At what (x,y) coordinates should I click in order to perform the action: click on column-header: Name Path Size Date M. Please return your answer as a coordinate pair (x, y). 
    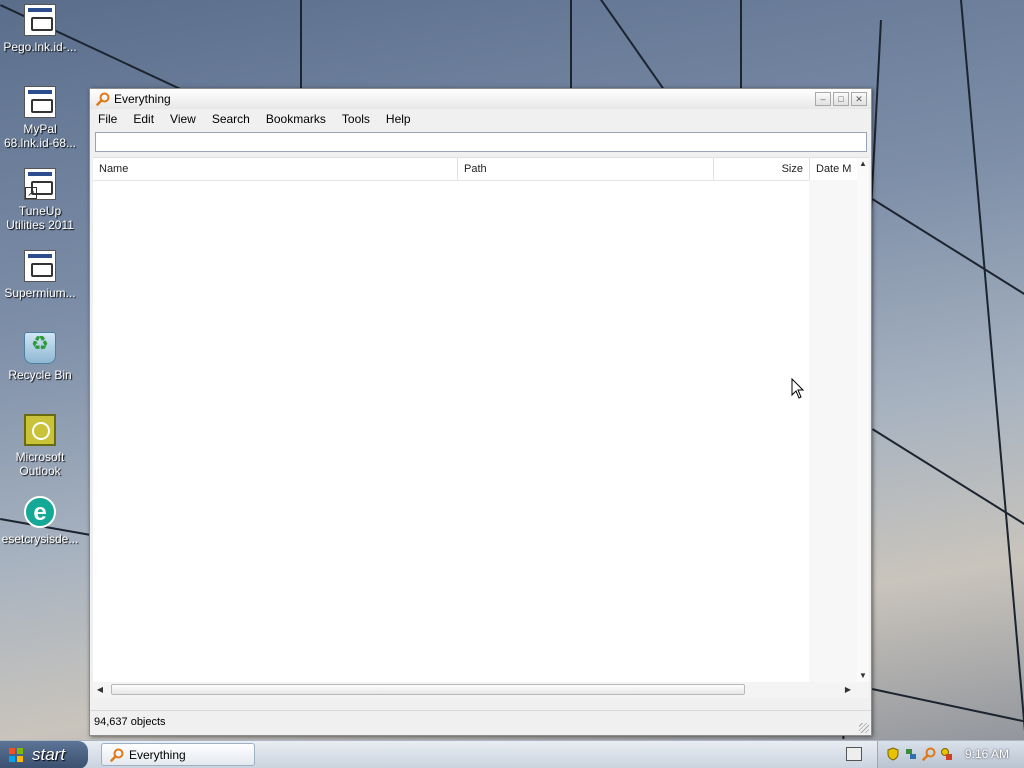
    Looking at the image, I should click on (476, 169).